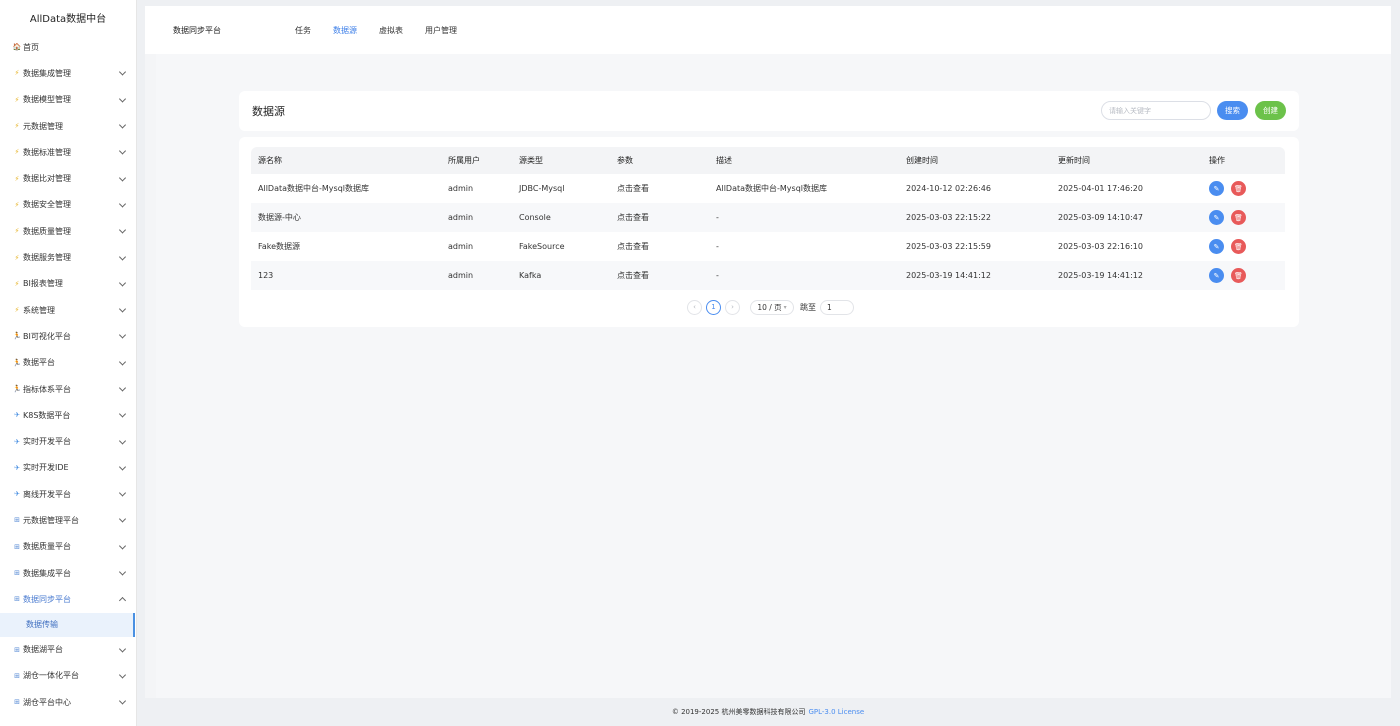  What do you see at coordinates (68, 494) in the screenshot?
I see `sidebar-item: ✈ 离线开发平台` at bounding box center [68, 494].